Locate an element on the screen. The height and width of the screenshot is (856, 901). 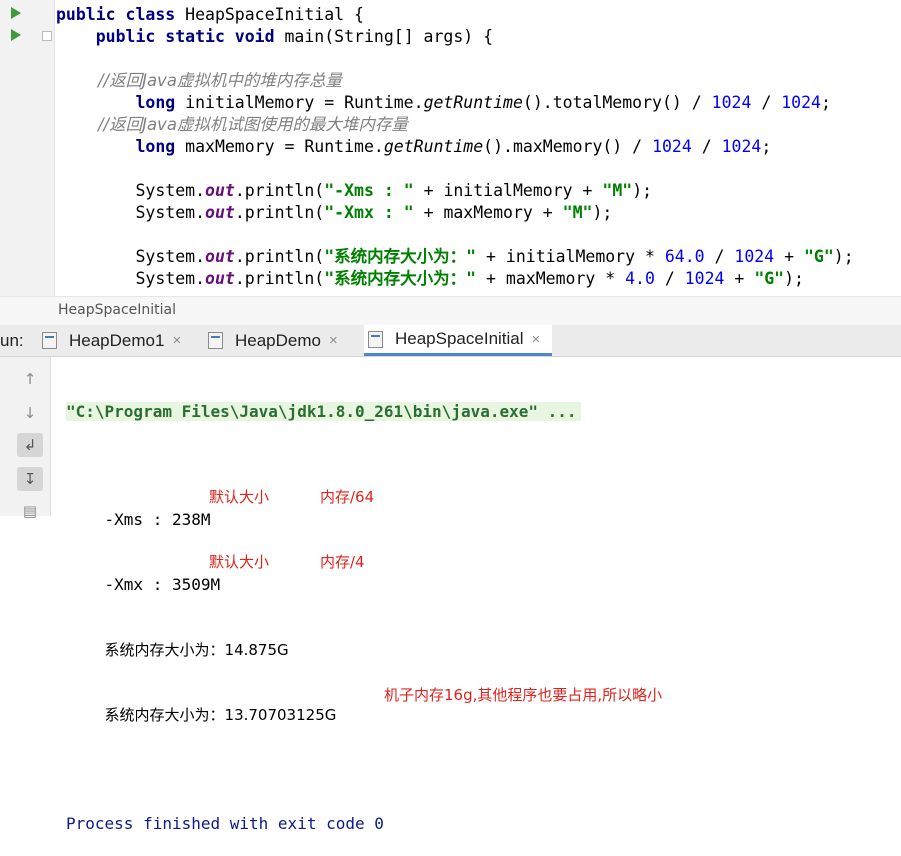
editor-gutter is located at coordinates (27, 148).